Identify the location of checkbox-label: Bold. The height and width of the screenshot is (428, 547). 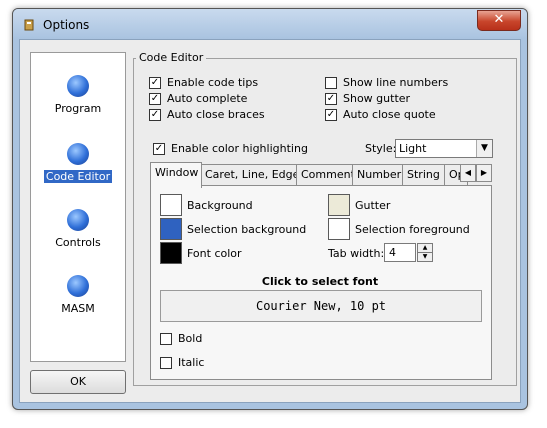
(190, 338).